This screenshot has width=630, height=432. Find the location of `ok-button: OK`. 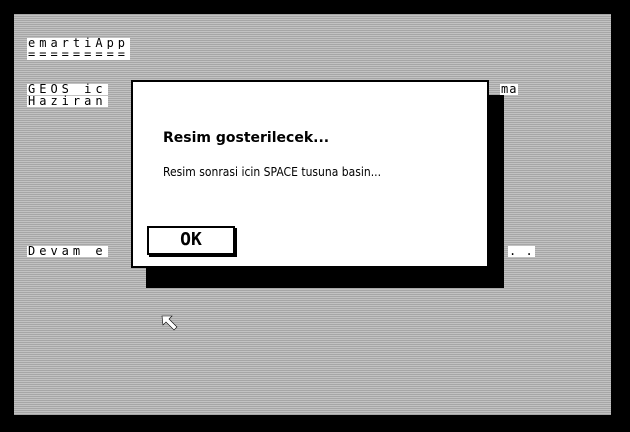

ok-button: OK is located at coordinates (191, 240).